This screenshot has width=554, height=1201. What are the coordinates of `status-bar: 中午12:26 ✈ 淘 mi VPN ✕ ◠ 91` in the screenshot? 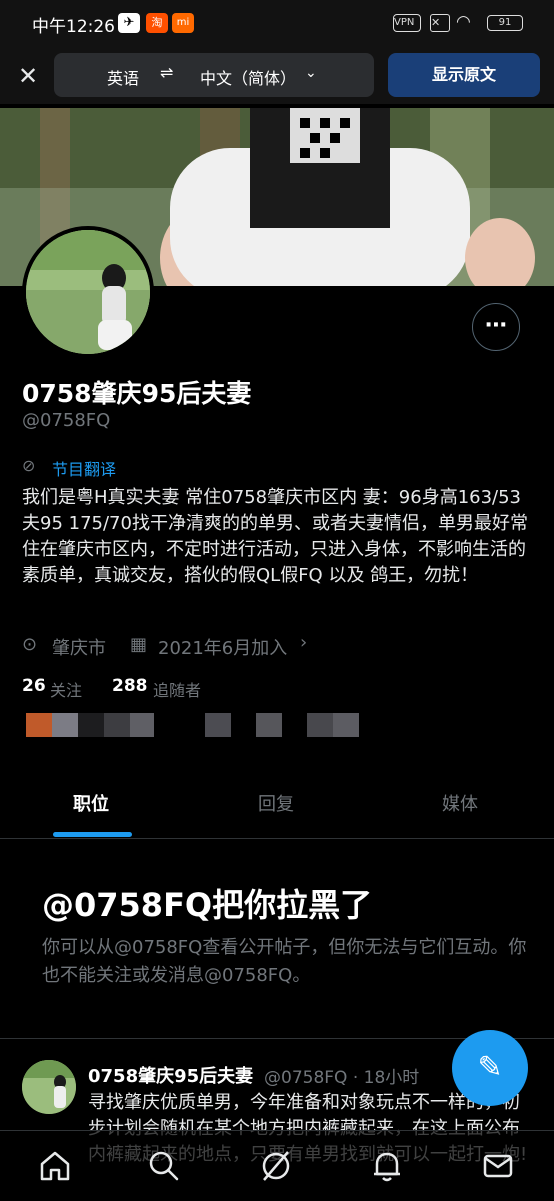 It's located at (277, 24).